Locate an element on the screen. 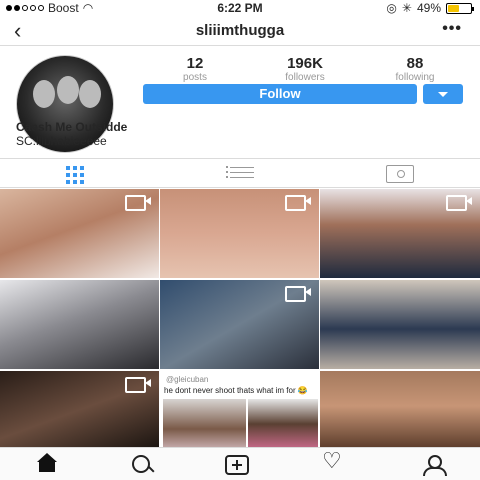 The width and height of the screenshot is (480, 480). follow-button: Follow is located at coordinates (280, 94).